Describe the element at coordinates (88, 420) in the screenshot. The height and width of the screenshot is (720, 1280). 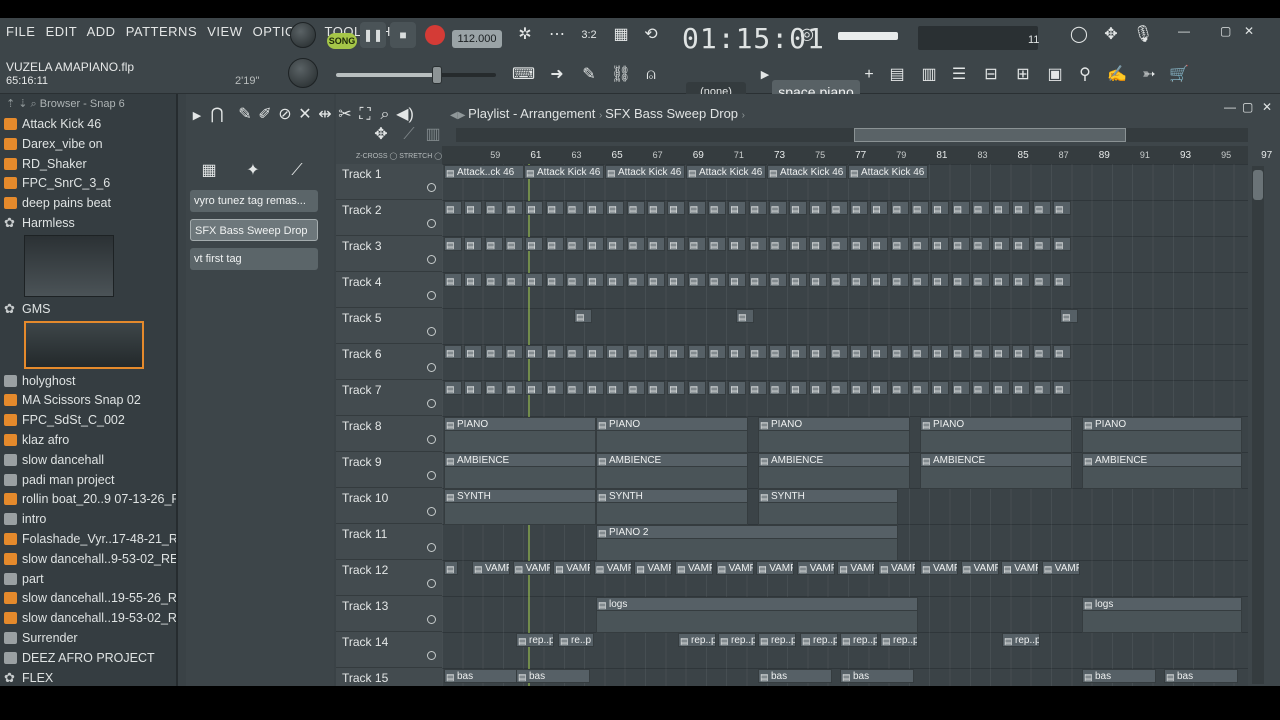
I see `browser-item: FPC_SdSt_C_002` at that location.